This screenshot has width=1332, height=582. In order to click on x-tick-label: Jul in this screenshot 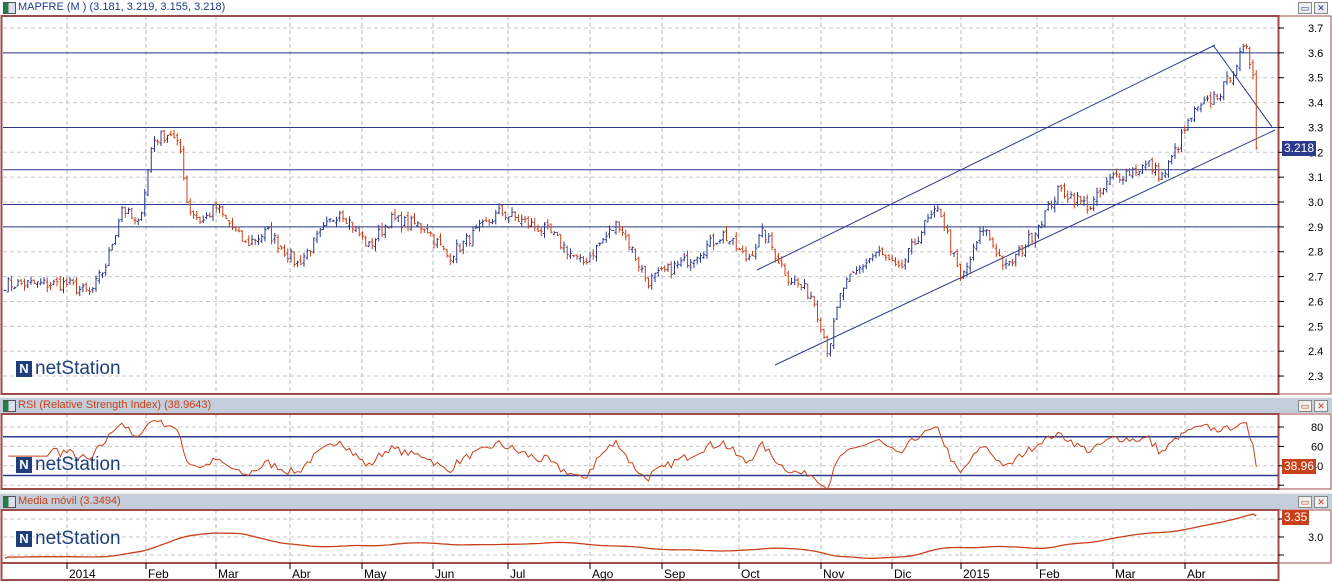, I will do `click(517, 574)`.